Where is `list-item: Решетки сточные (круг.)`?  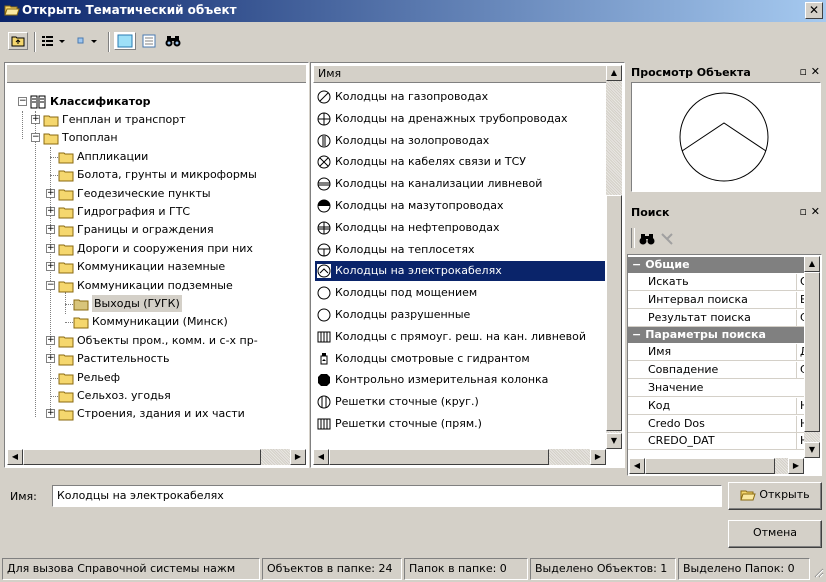
list-item: Решетки сточные (круг.) is located at coordinates (460, 402).